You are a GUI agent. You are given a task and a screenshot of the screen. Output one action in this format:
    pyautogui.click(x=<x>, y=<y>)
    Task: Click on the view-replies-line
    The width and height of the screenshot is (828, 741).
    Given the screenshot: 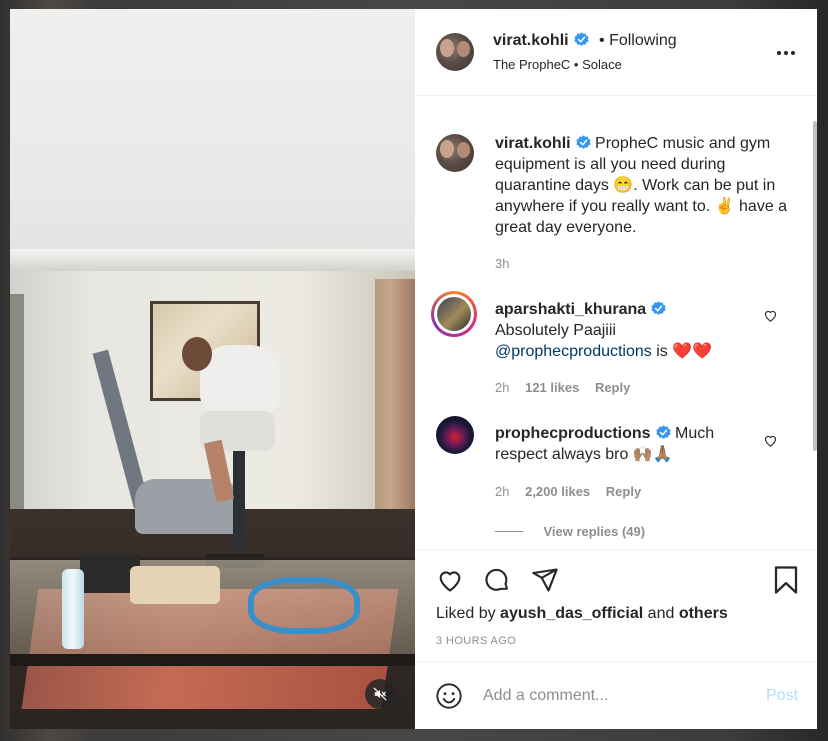 What is the action you would take?
    pyautogui.click(x=509, y=532)
    